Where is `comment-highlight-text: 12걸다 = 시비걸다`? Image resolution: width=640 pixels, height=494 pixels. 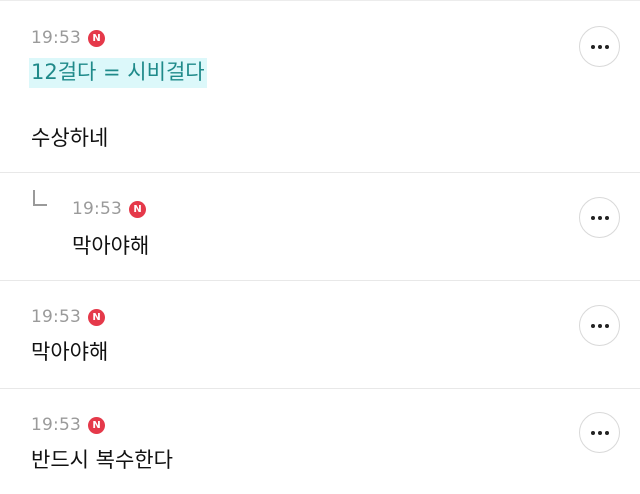 comment-highlight-text: 12걸다 = 시비걸다 is located at coordinates (118, 72).